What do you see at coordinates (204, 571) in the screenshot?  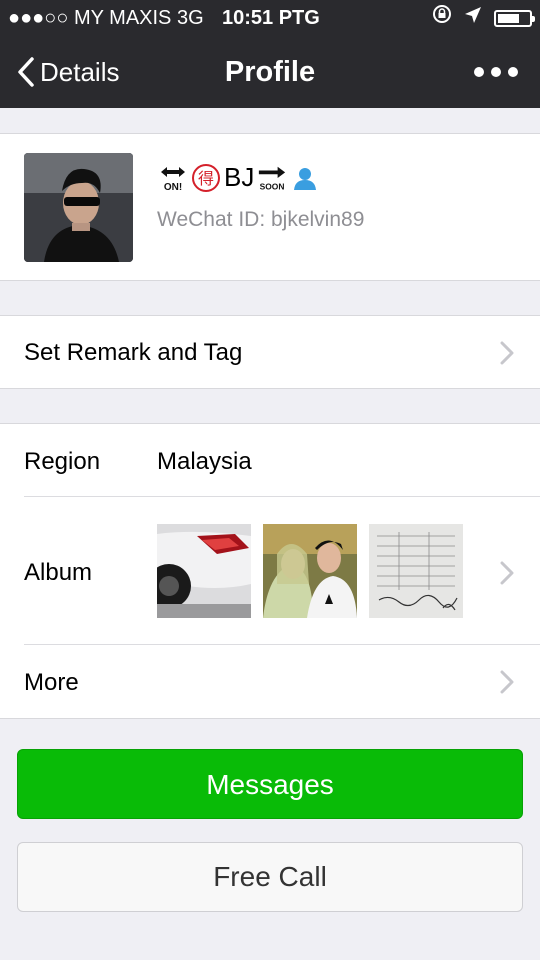 I see `album-photo-car` at bounding box center [204, 571].